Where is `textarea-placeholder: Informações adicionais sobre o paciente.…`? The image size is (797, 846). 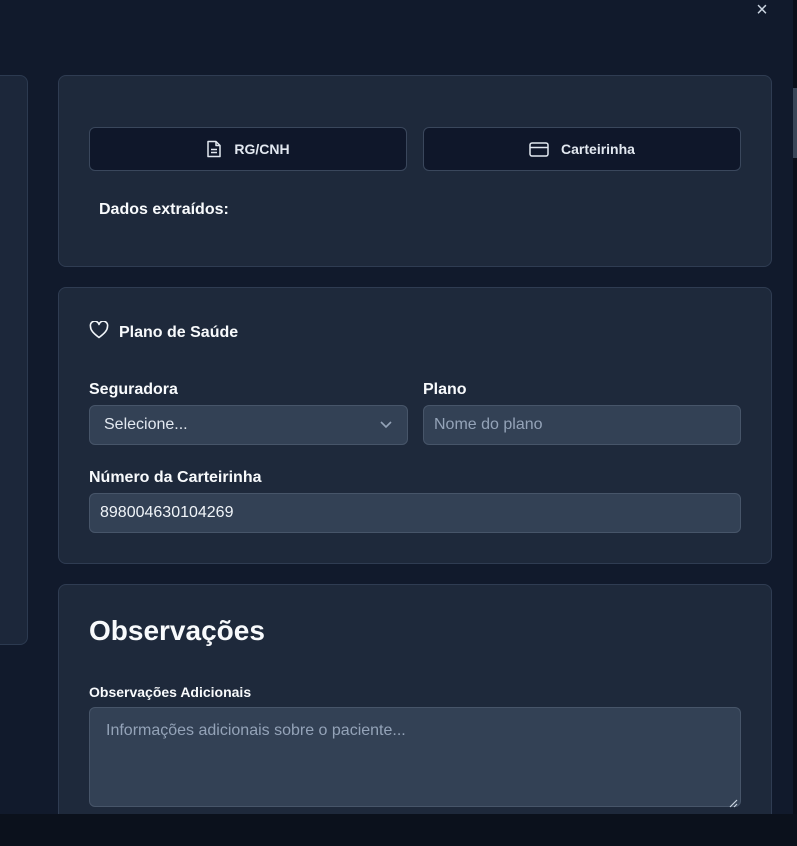 textarea-placeholder: Informações adicionais sobre o paciente.… is located at coordinates (256, 730).